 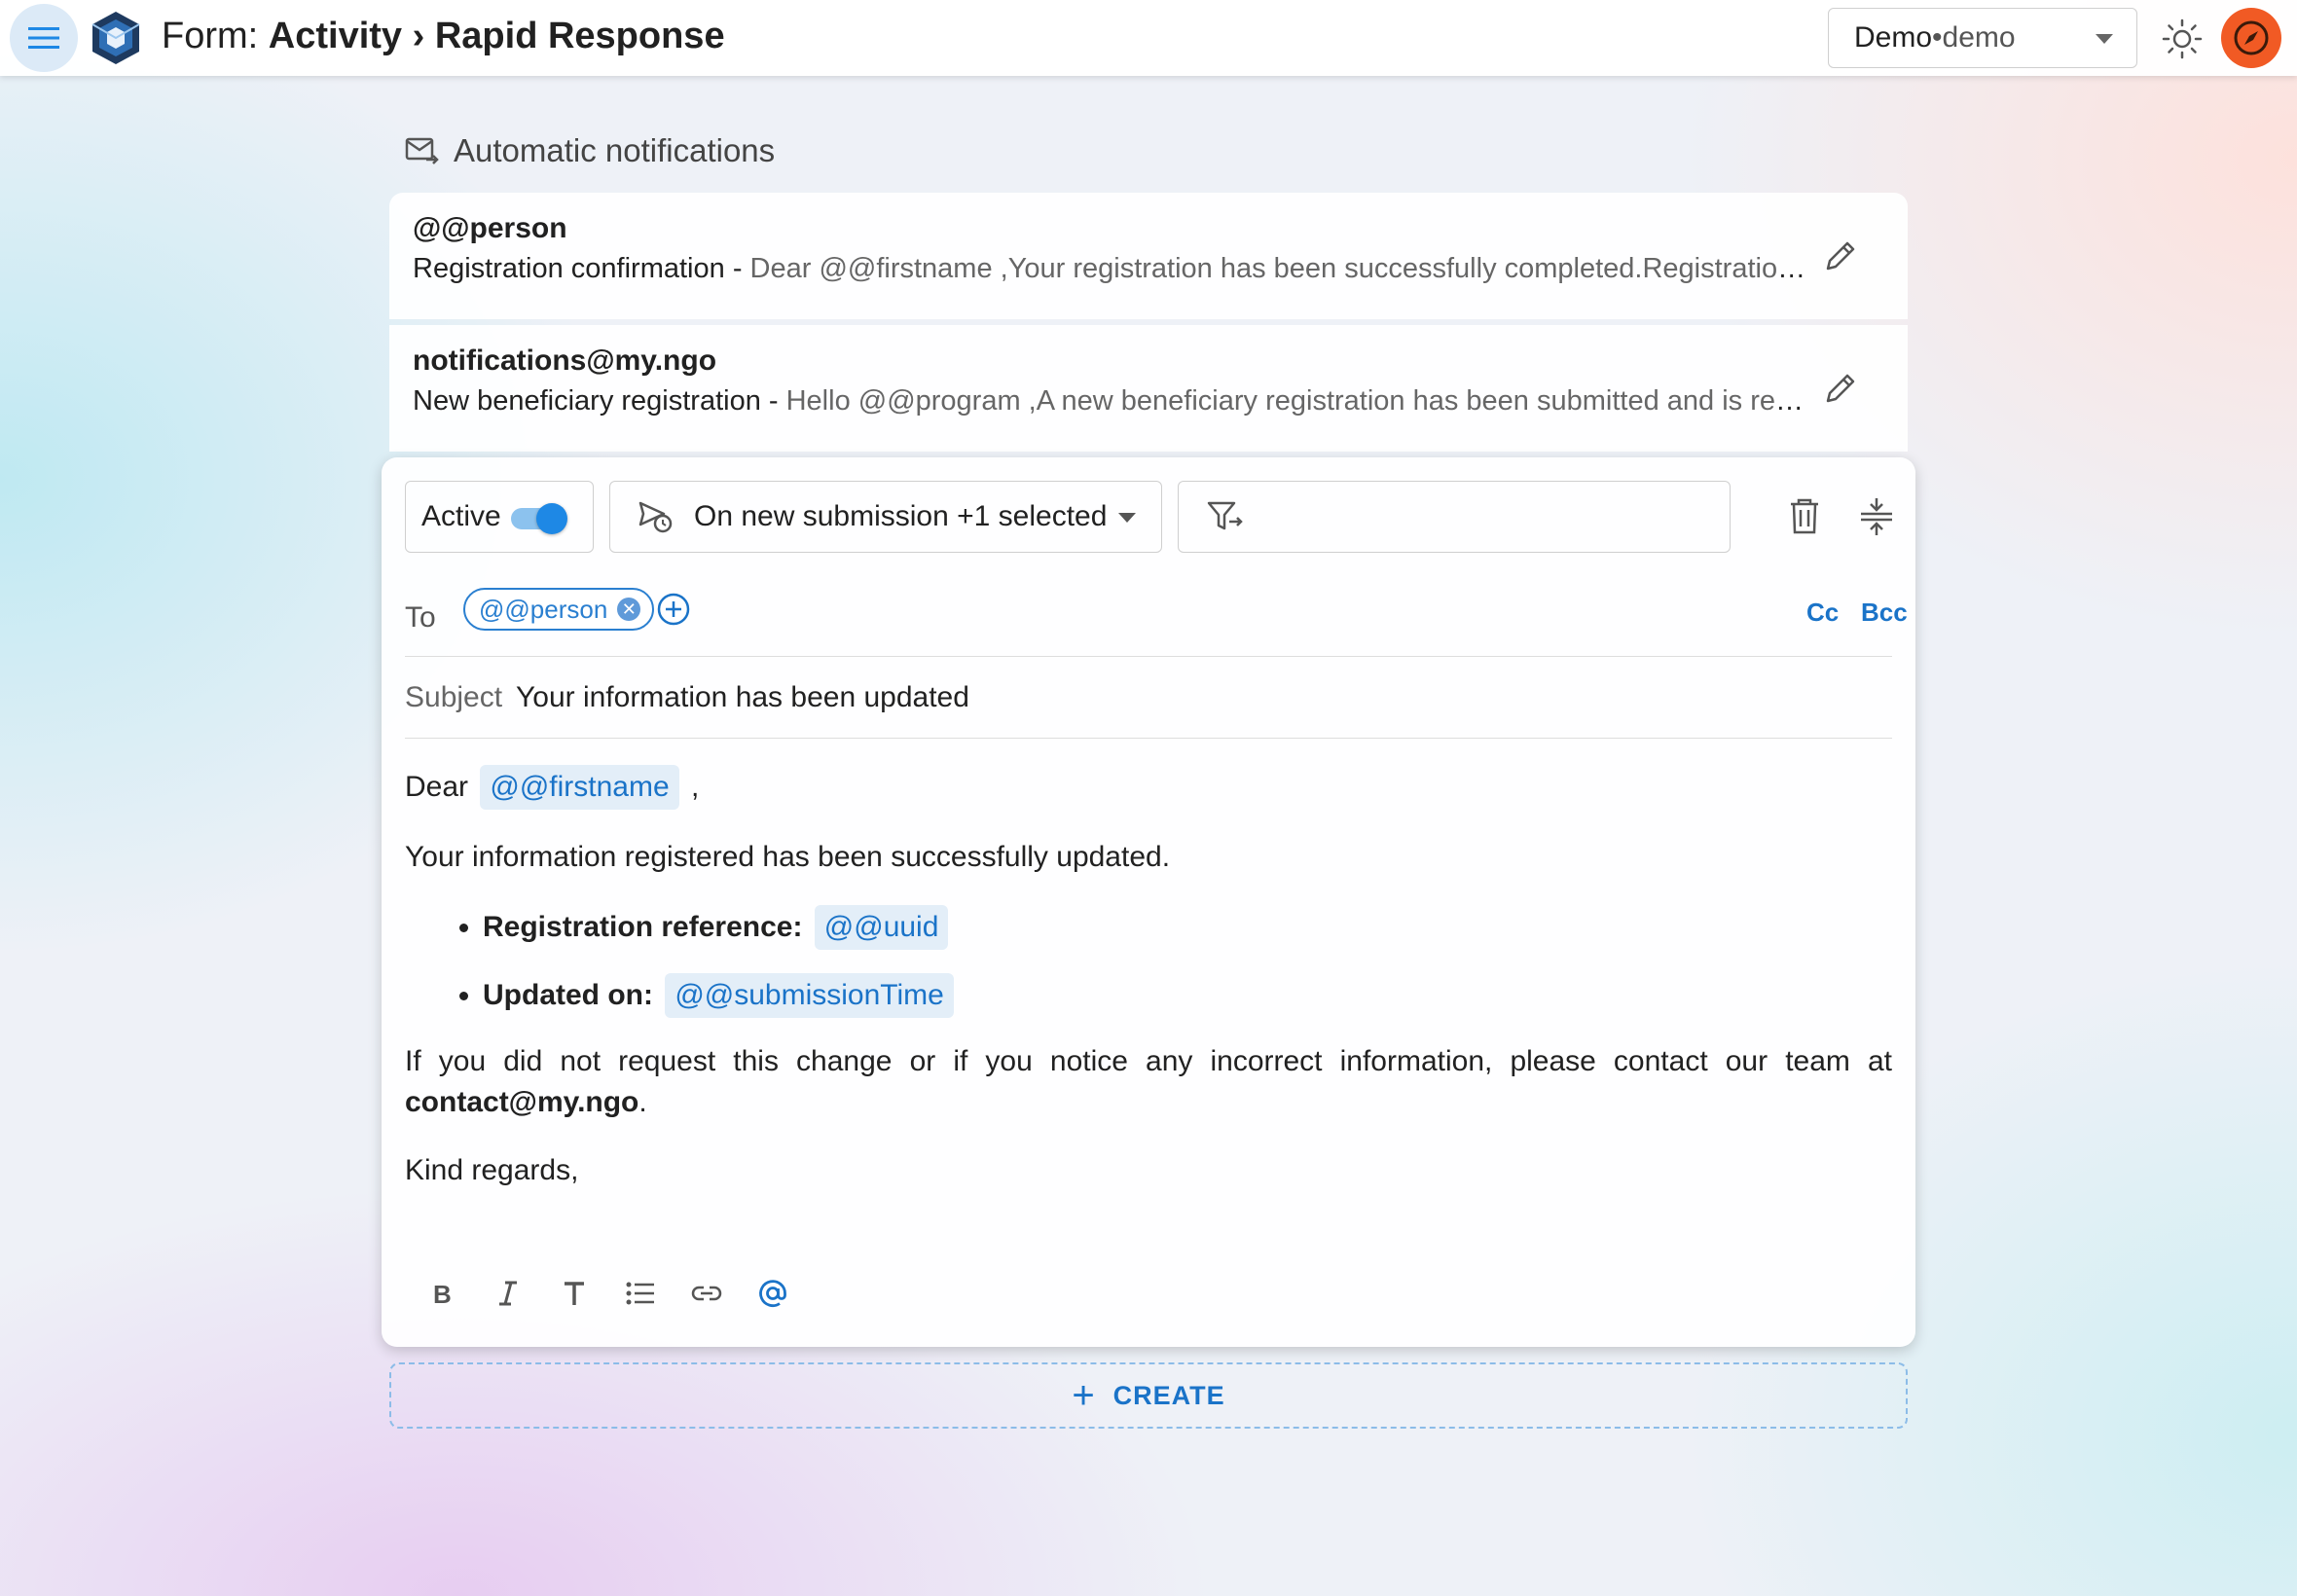 I want to click on to-label: To, so click(x=420, y=617).